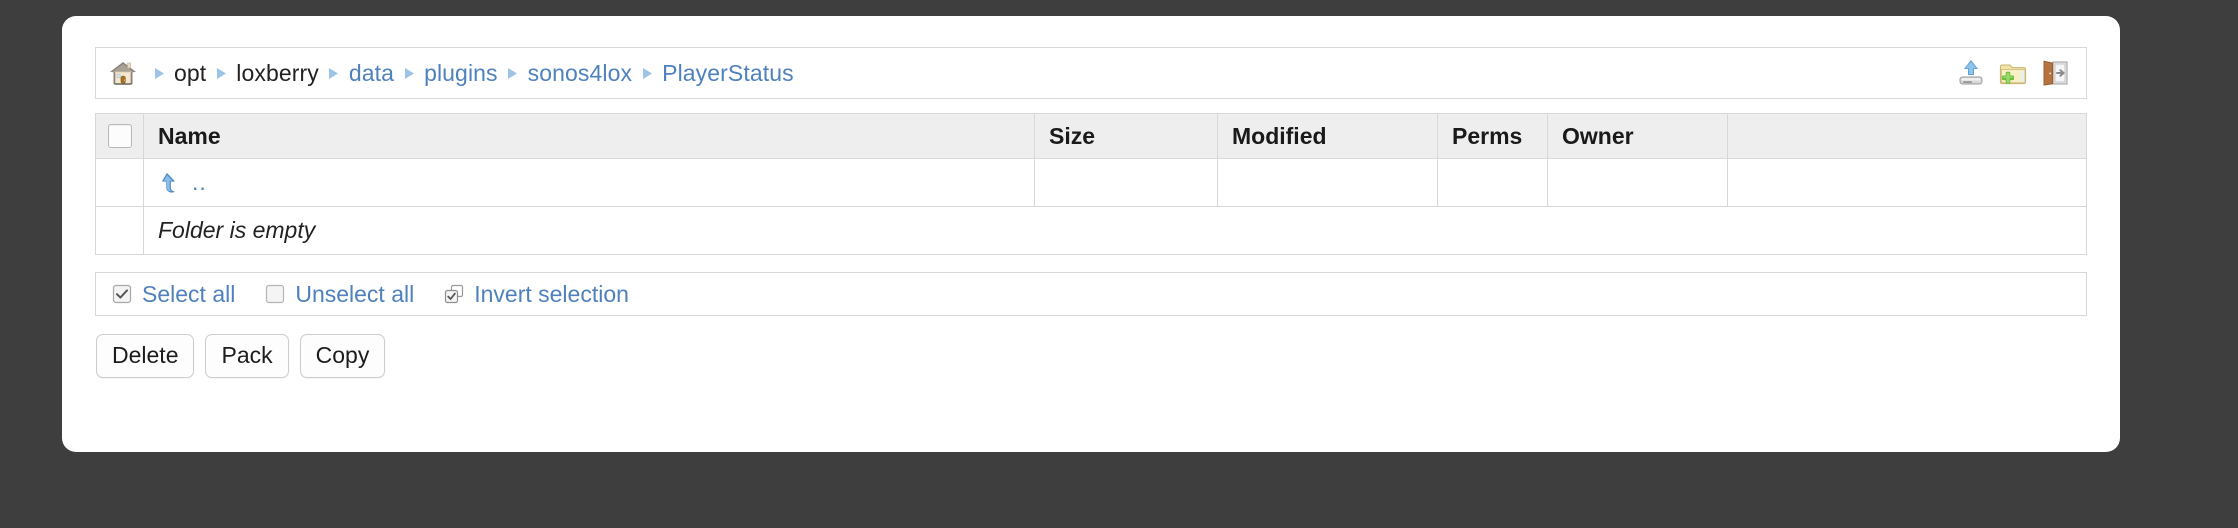 This screenshot has width=2238, height=528. What do you see at coordinates (190, 73) in the screenshot?
I see `breadcrumb-item-opt: opt` at bounding box center [190, 73].